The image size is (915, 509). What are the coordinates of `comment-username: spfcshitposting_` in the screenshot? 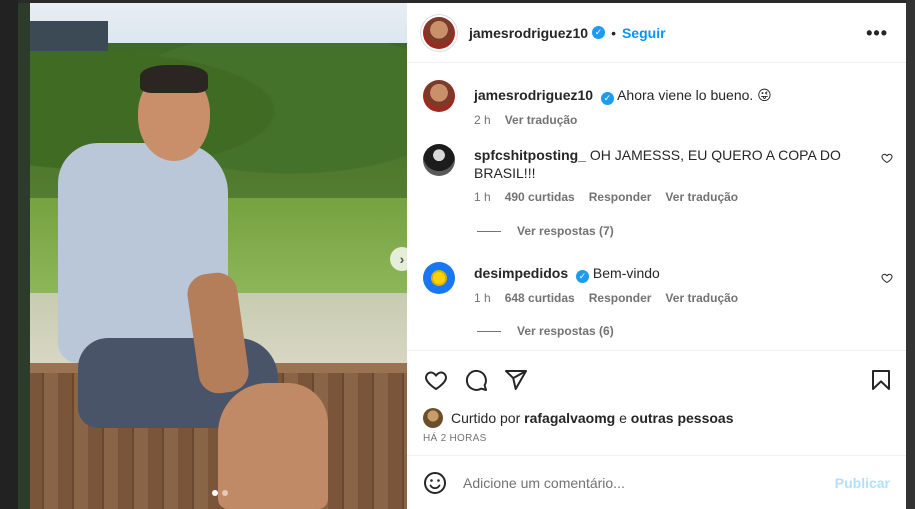 It's located at (530, 155).